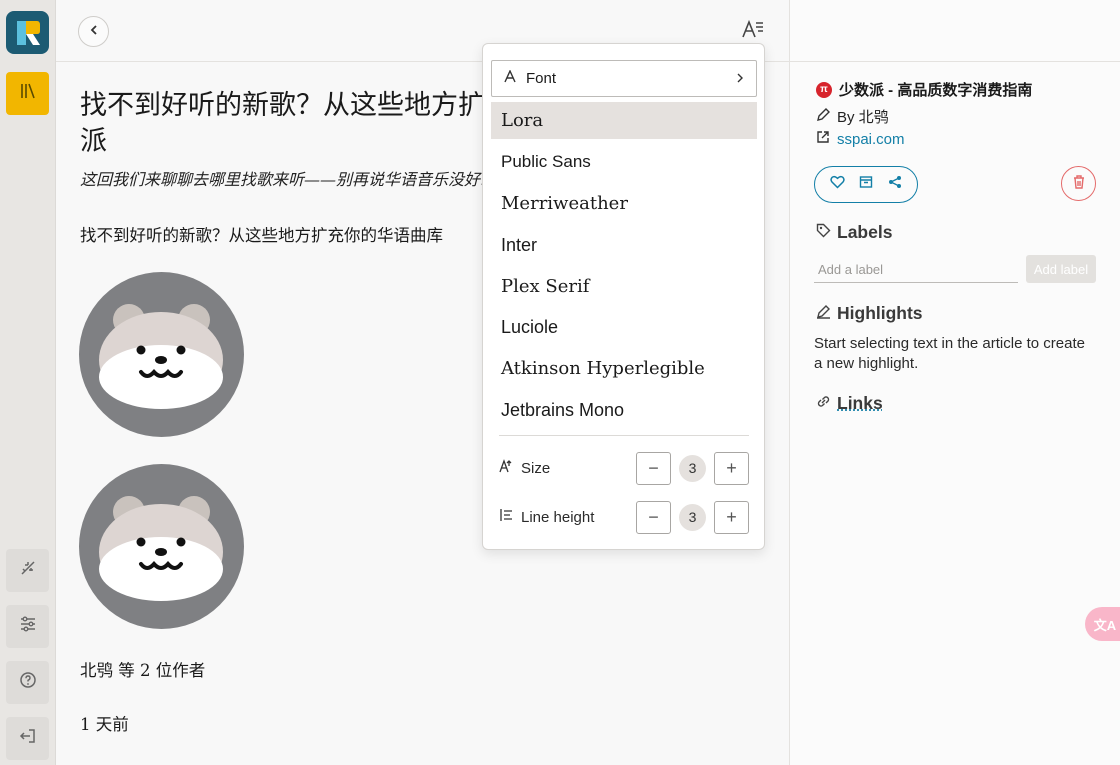  What do you see at coordinates (895, 184) in the screenshot?
I see `share-icon` at bounding box center [895, 184].